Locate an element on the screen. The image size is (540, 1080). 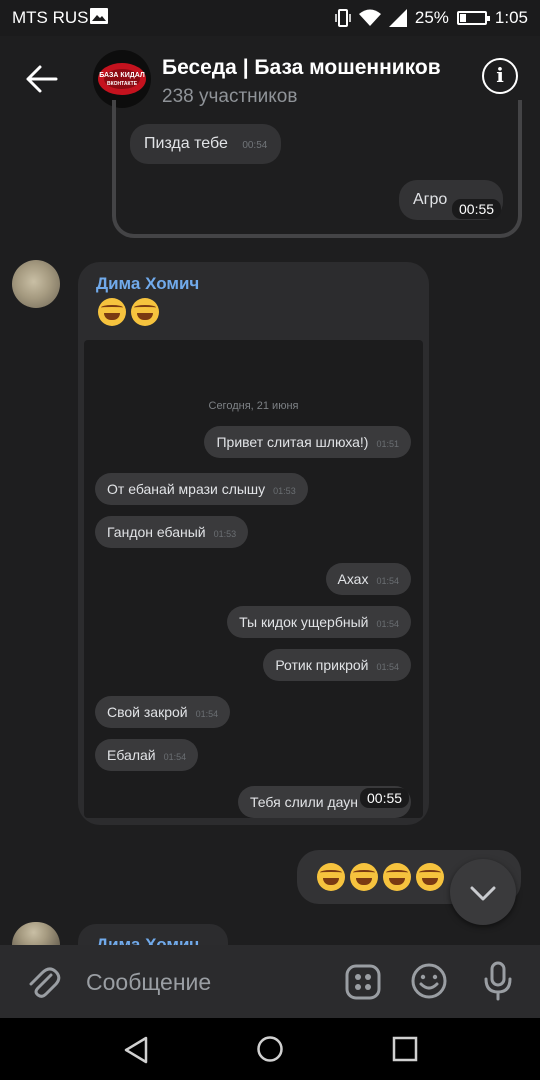
message-bubble: Пизда тебе 00:54 is located at coordinates (206, 144).